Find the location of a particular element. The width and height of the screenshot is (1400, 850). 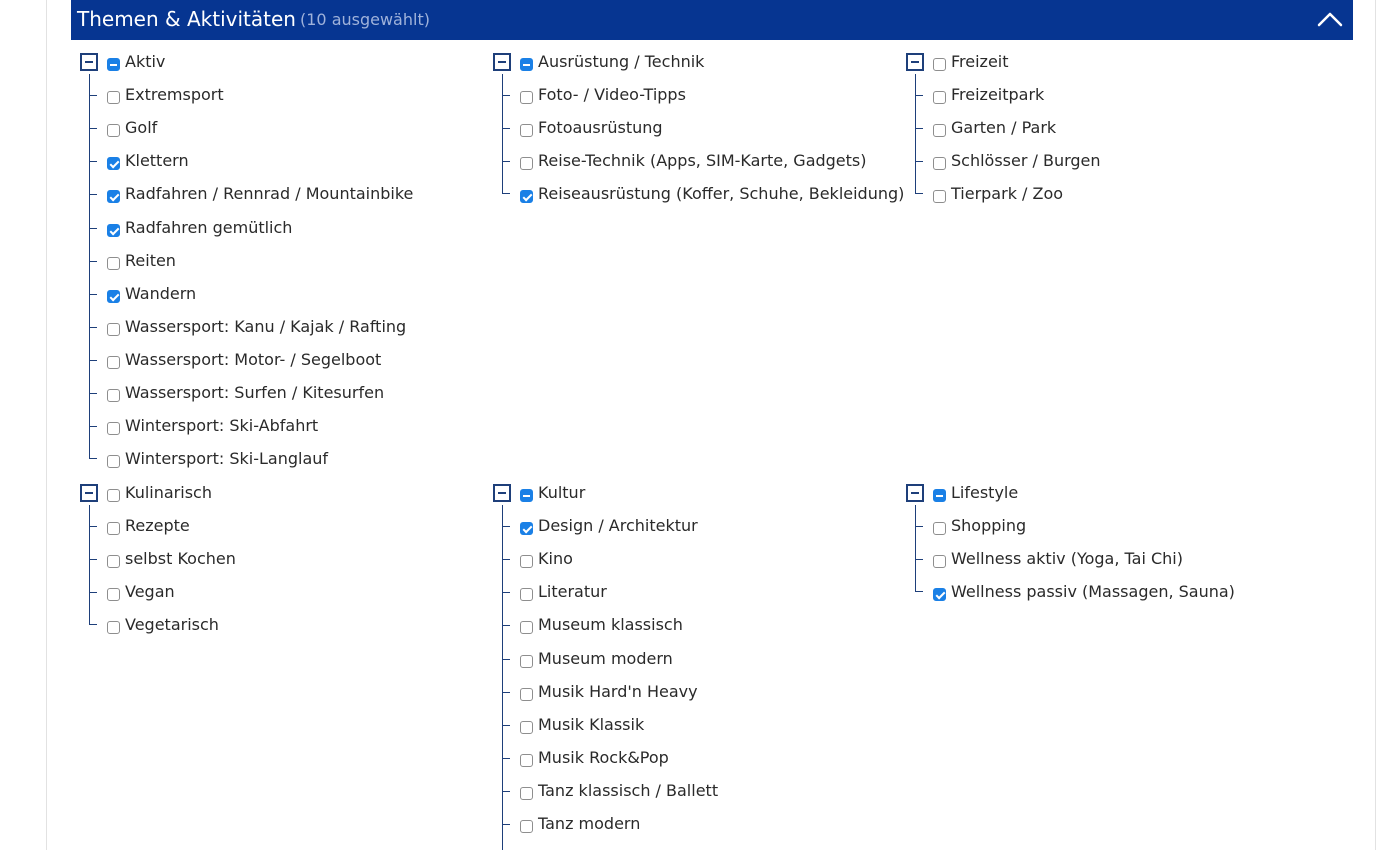

collapse-toggle-kultur is located at coordinates (502, 493).